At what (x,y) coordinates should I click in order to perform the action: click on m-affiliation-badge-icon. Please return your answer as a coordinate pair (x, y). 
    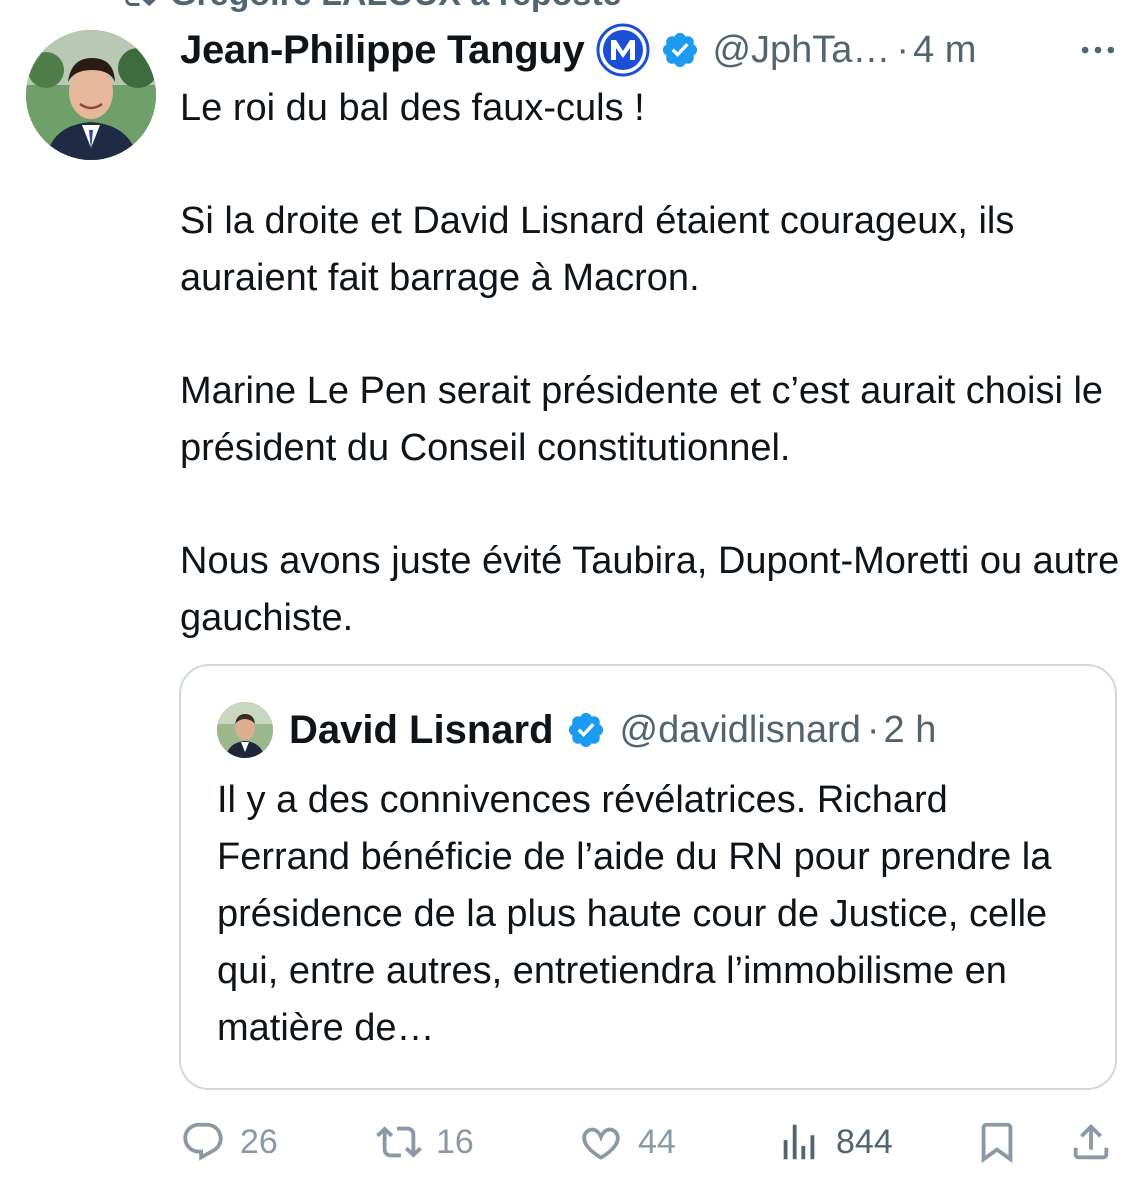
    Looking at the image, I should click on (623, 50).